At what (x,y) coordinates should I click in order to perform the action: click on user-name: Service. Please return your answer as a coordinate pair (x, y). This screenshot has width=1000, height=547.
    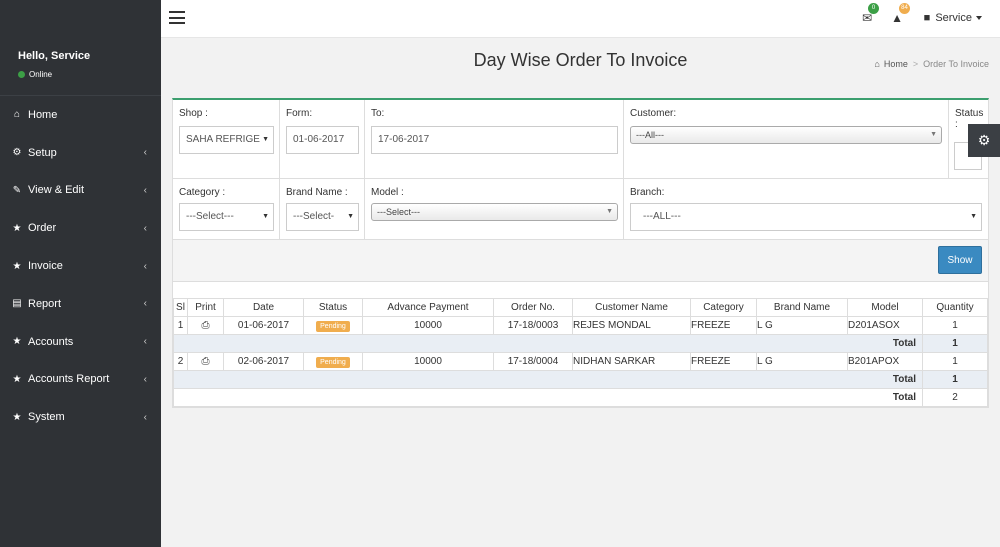
    Looking at the image, I should click on (953, 18).